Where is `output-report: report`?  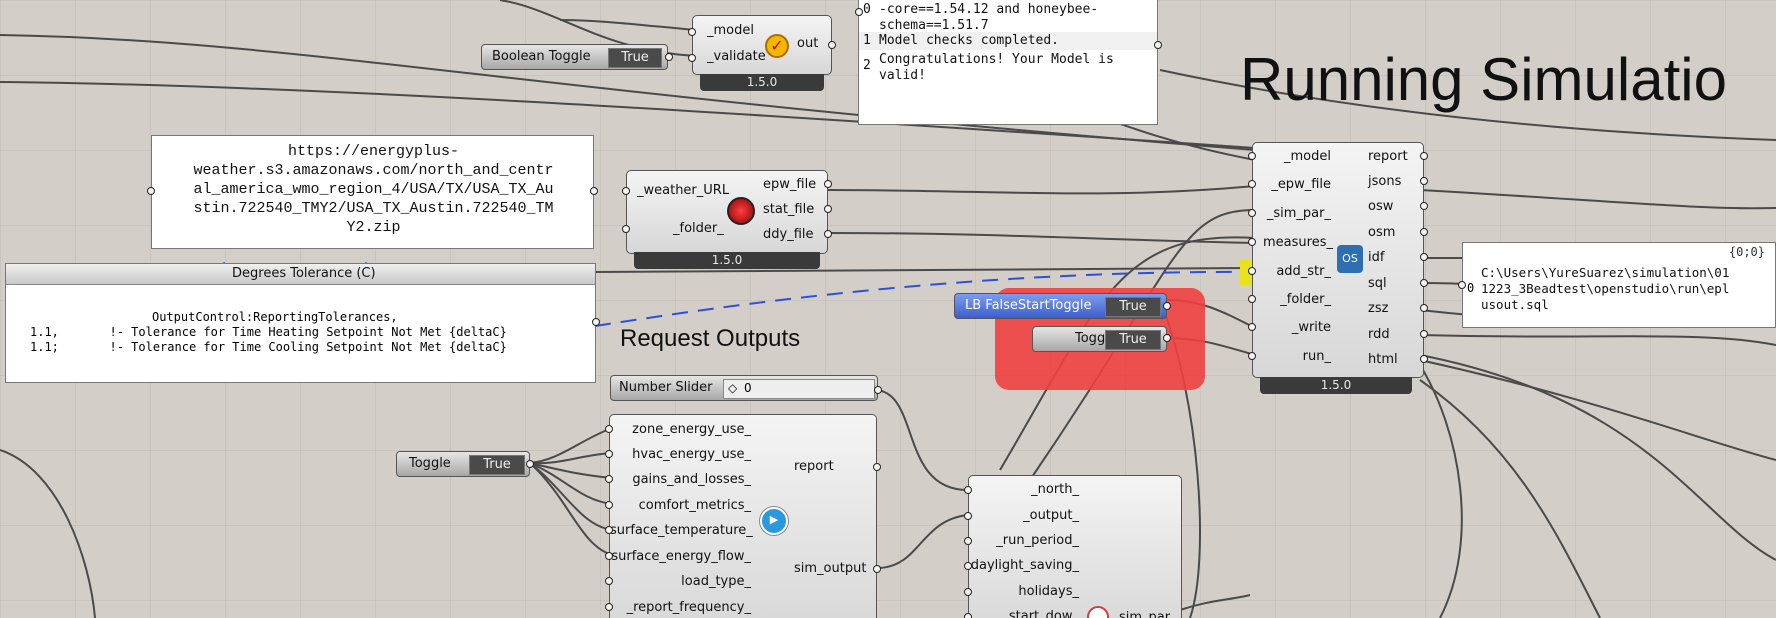
output-report: report is located at coordinates (1388, 156).